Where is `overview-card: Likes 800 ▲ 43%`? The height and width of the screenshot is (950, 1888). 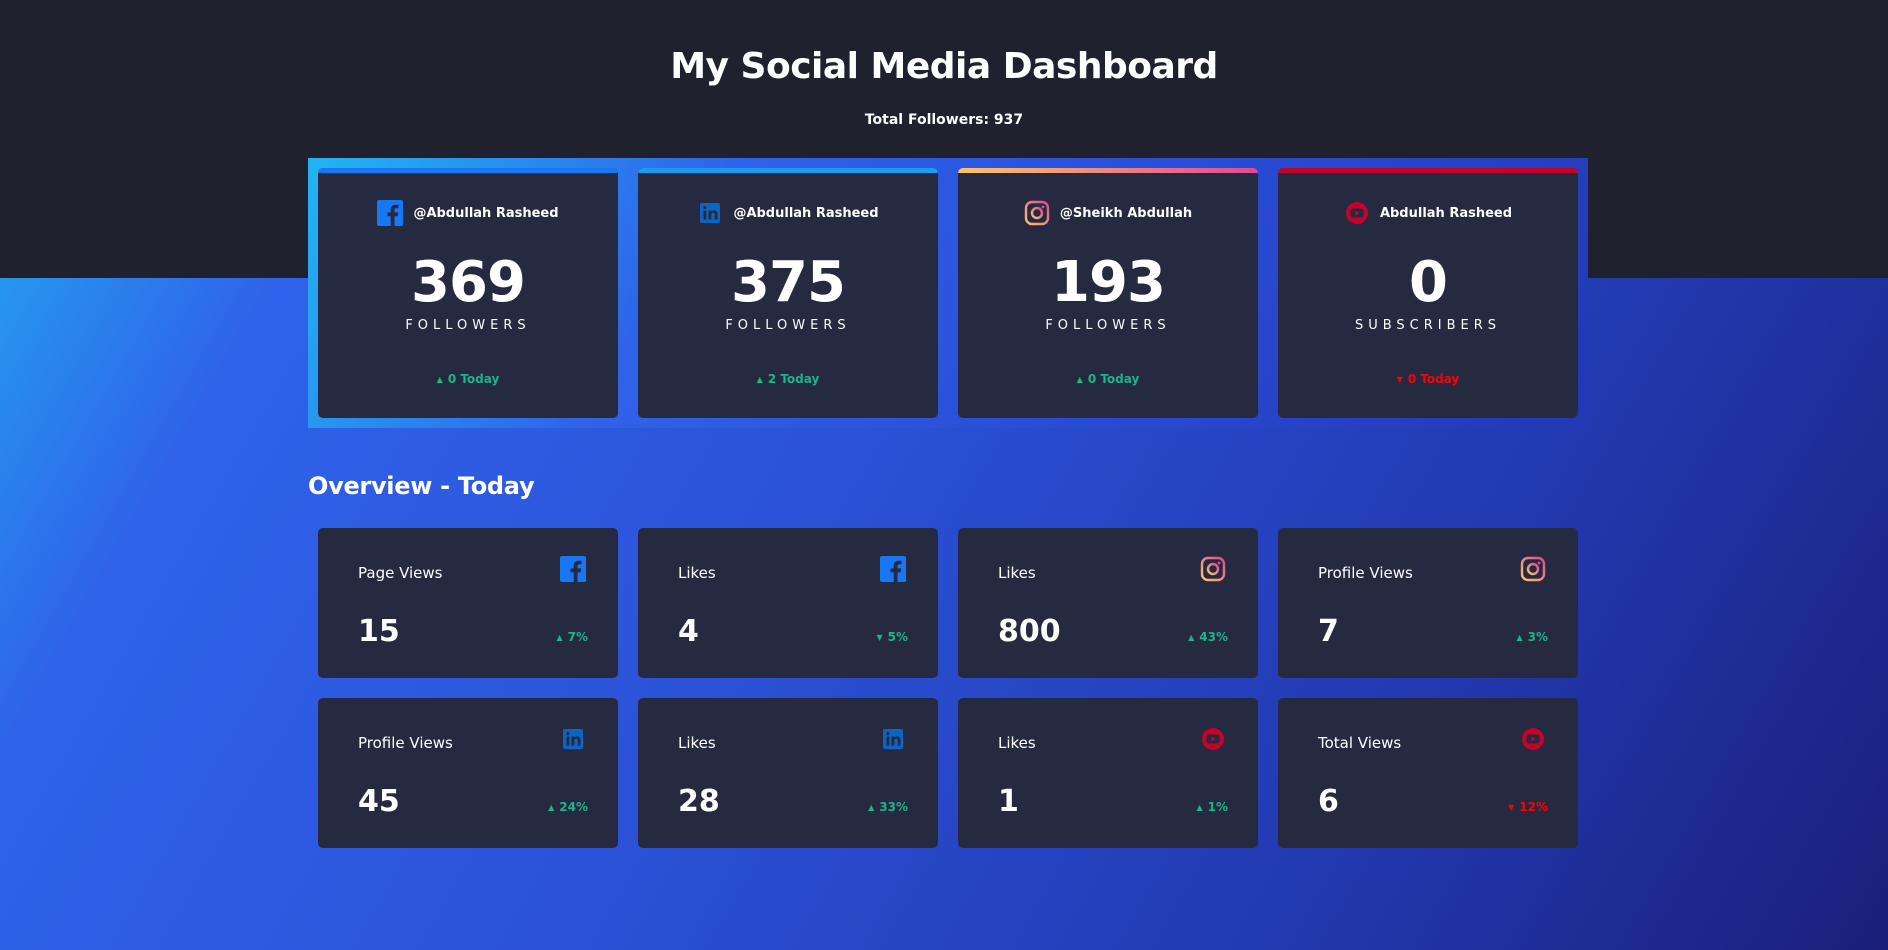
overview-card: Likes 800 ▲ 43% is located at coordinates (1108, 603).